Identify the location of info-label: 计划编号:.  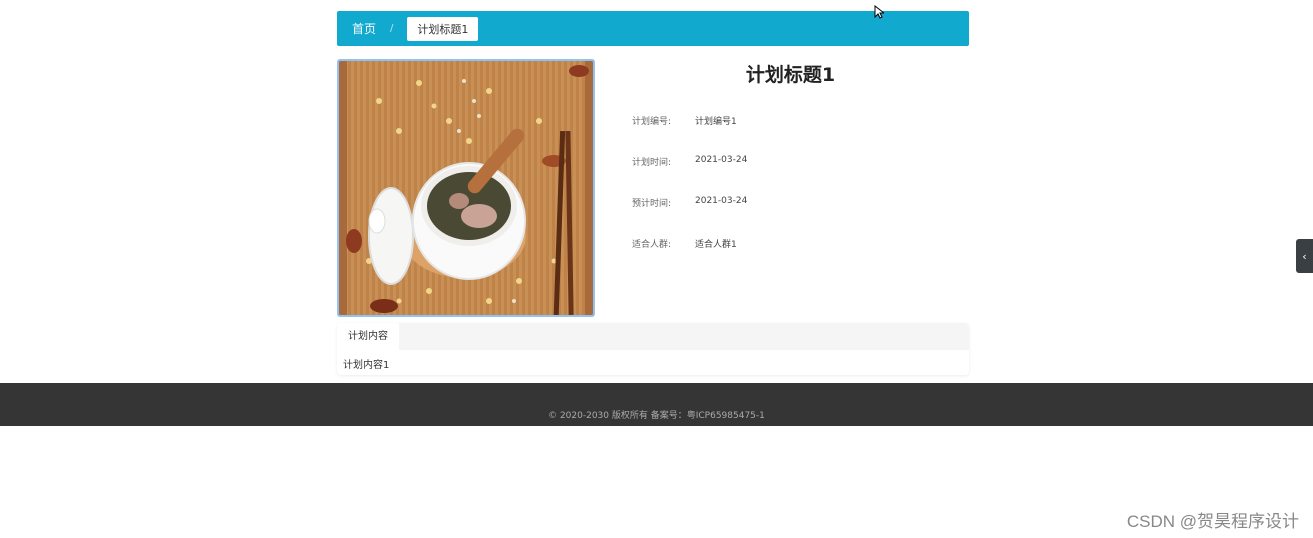
(652, 122).